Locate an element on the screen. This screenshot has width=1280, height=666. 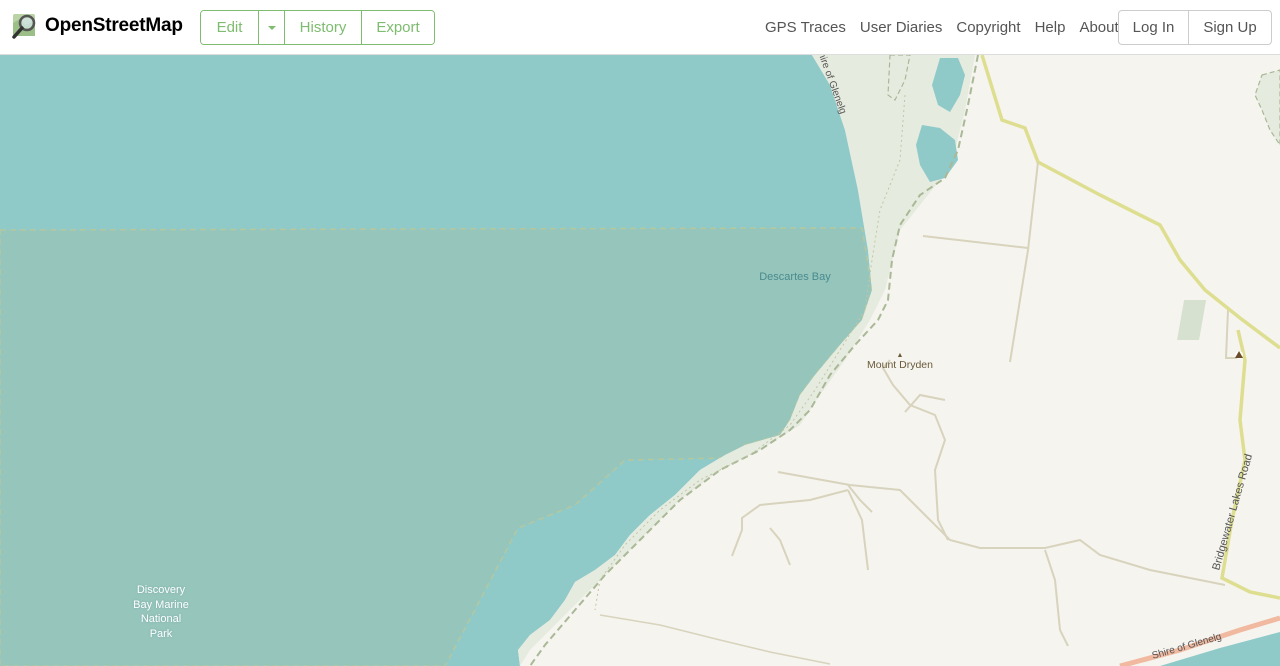
auth-button-group: Log In Sign Up is located at coordinates (1195, 27).